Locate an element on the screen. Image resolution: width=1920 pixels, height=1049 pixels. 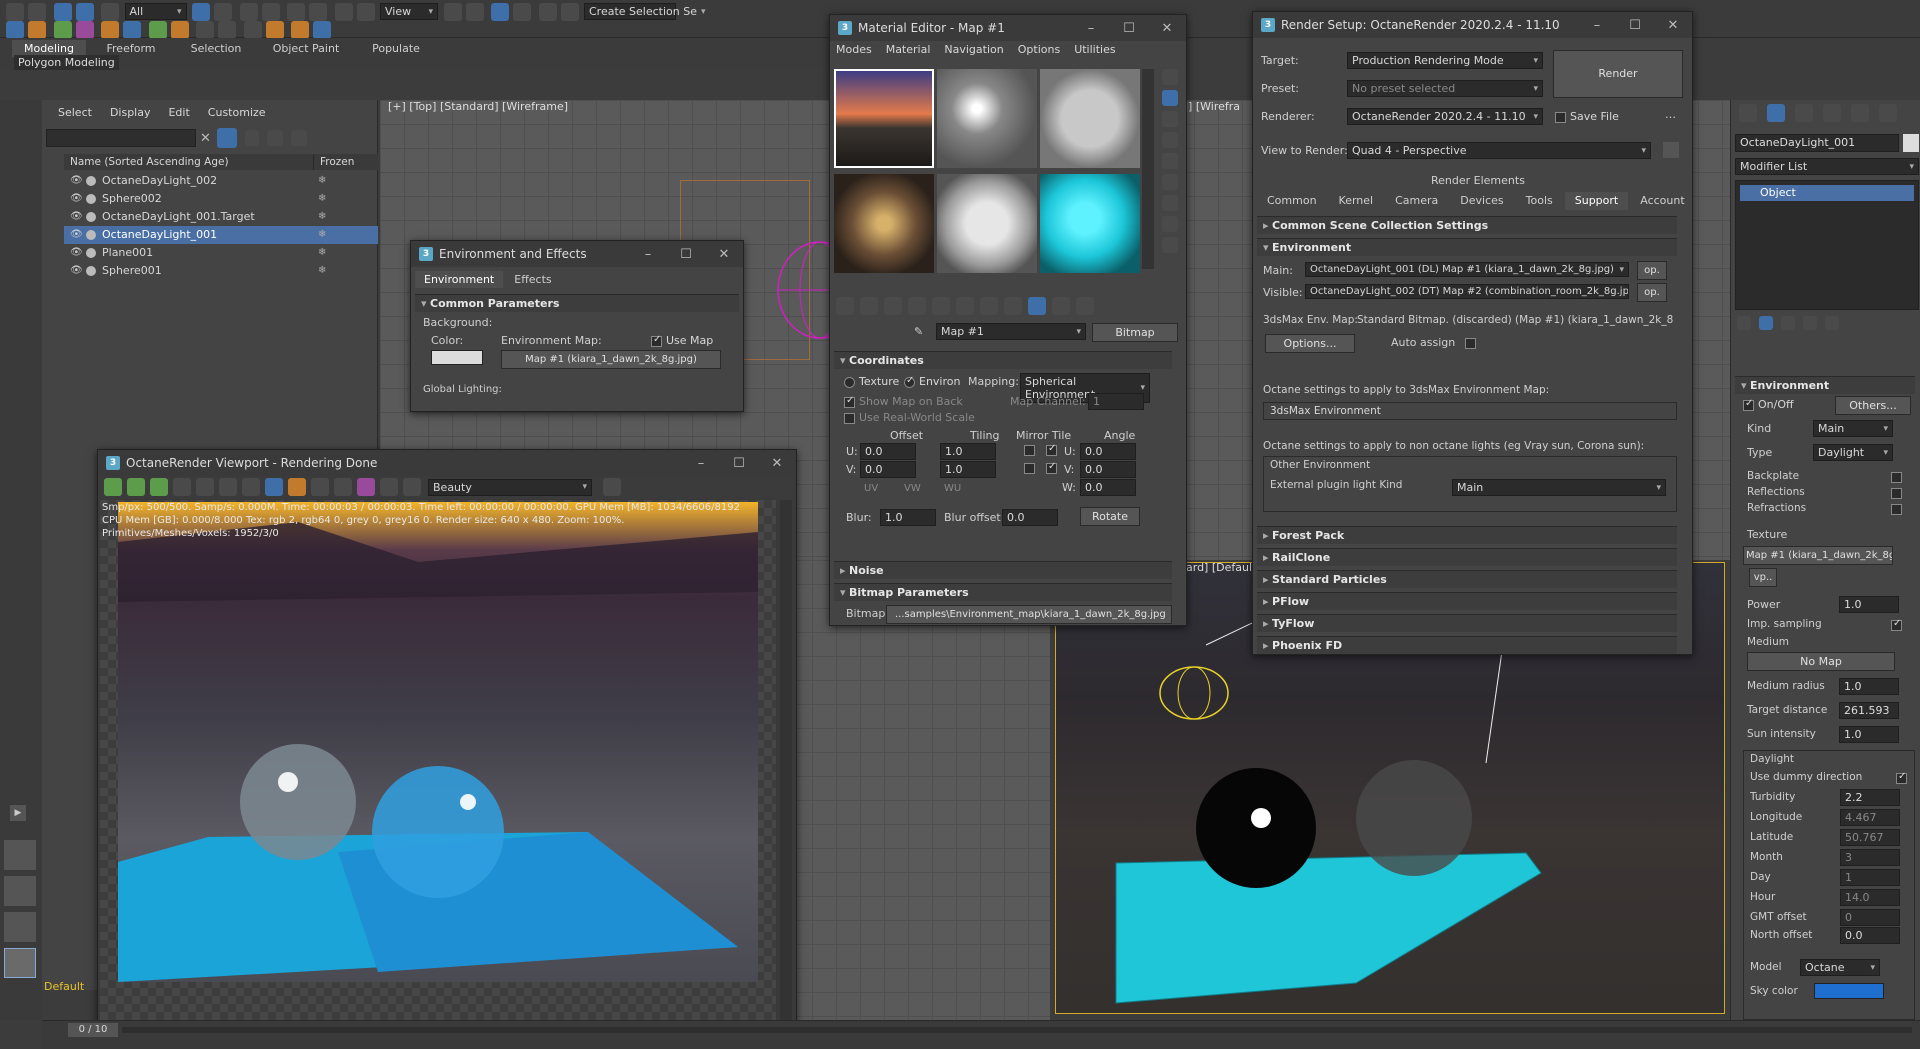
spinner-snap-icon is located at coordinates (569, 12).